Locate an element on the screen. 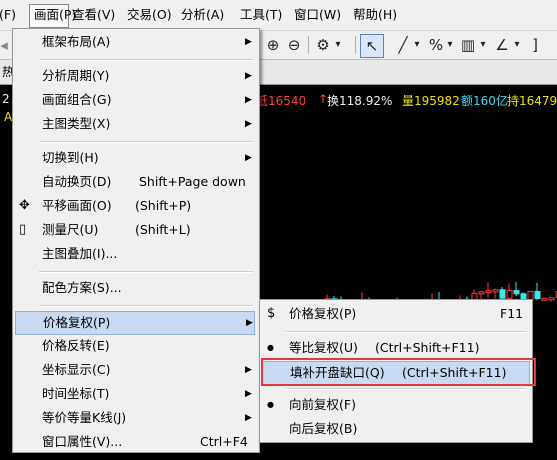  grid-tool-icon: ▥ is located at coordinates (468, 45).